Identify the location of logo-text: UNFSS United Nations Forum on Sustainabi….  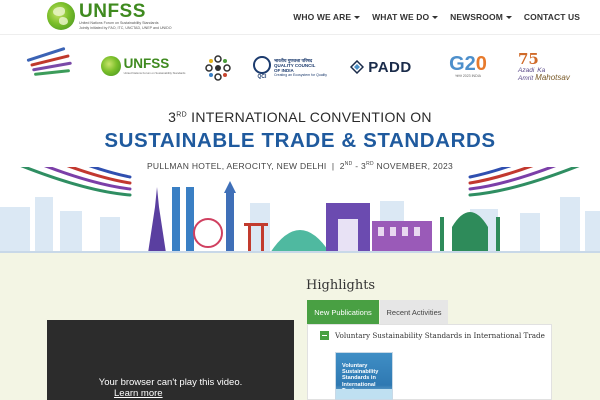
(125, 16).